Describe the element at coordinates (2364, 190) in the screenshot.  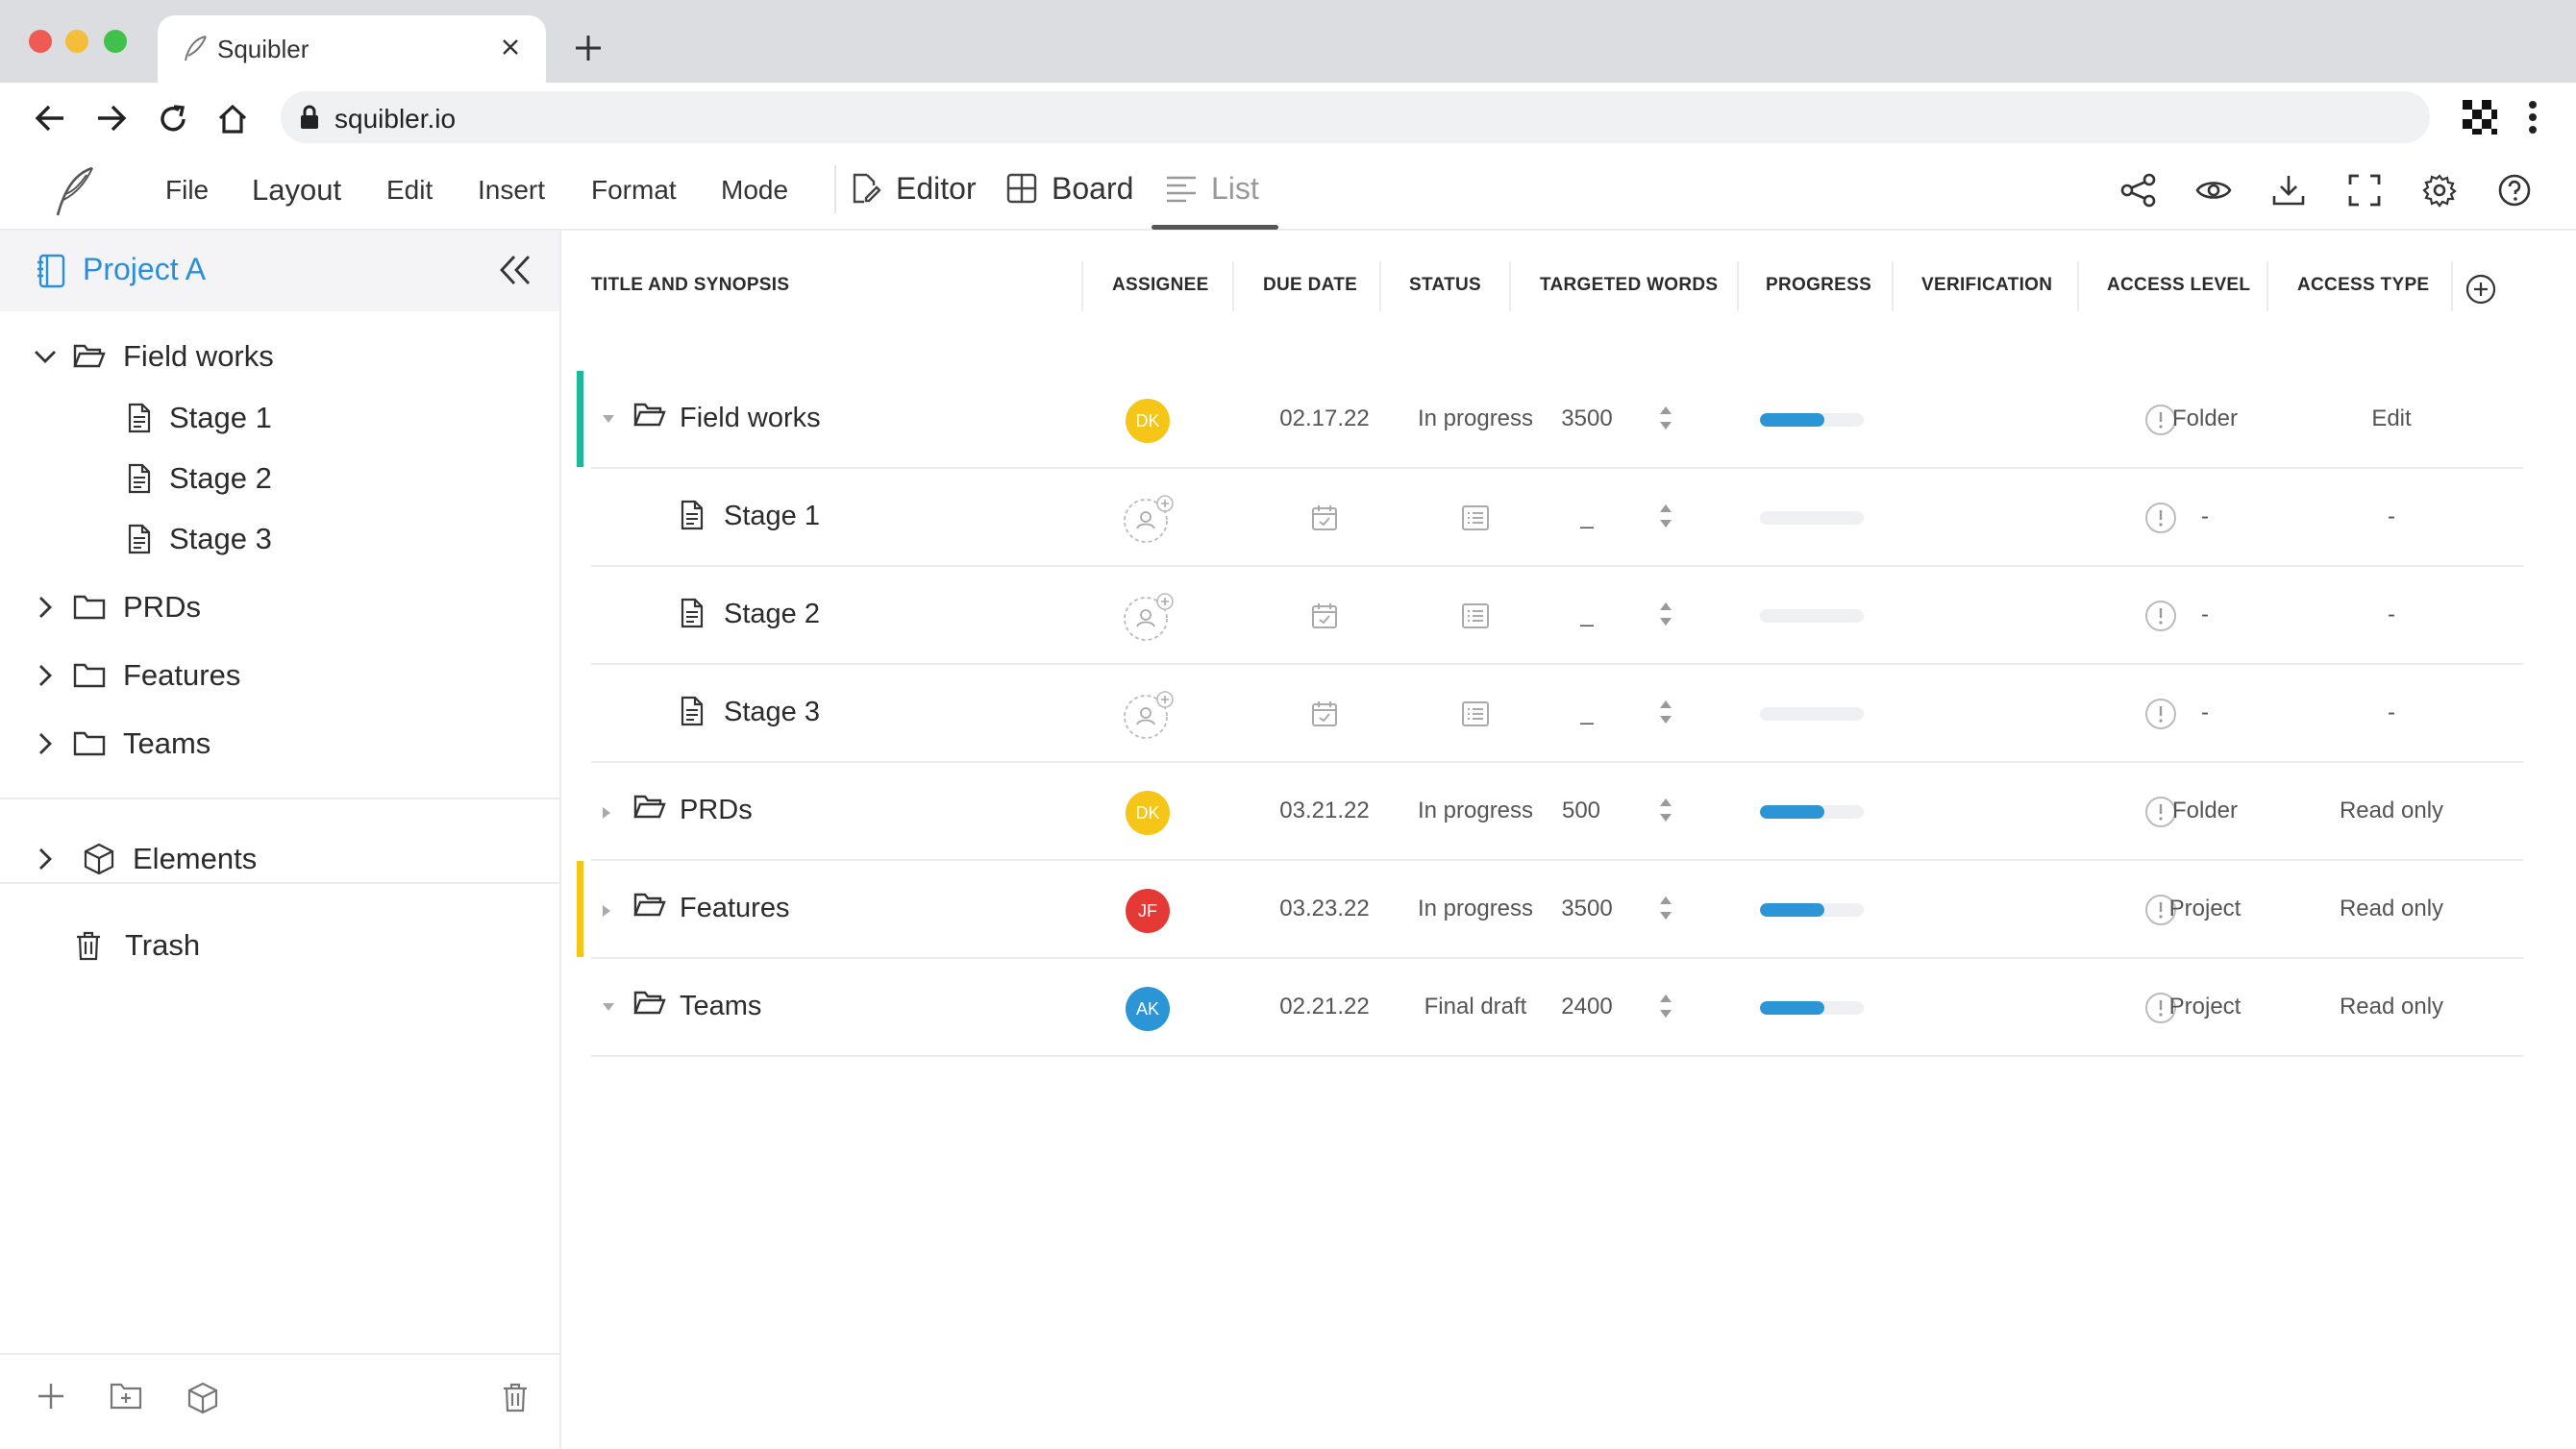
I see `fullscreen-icon` at that location.